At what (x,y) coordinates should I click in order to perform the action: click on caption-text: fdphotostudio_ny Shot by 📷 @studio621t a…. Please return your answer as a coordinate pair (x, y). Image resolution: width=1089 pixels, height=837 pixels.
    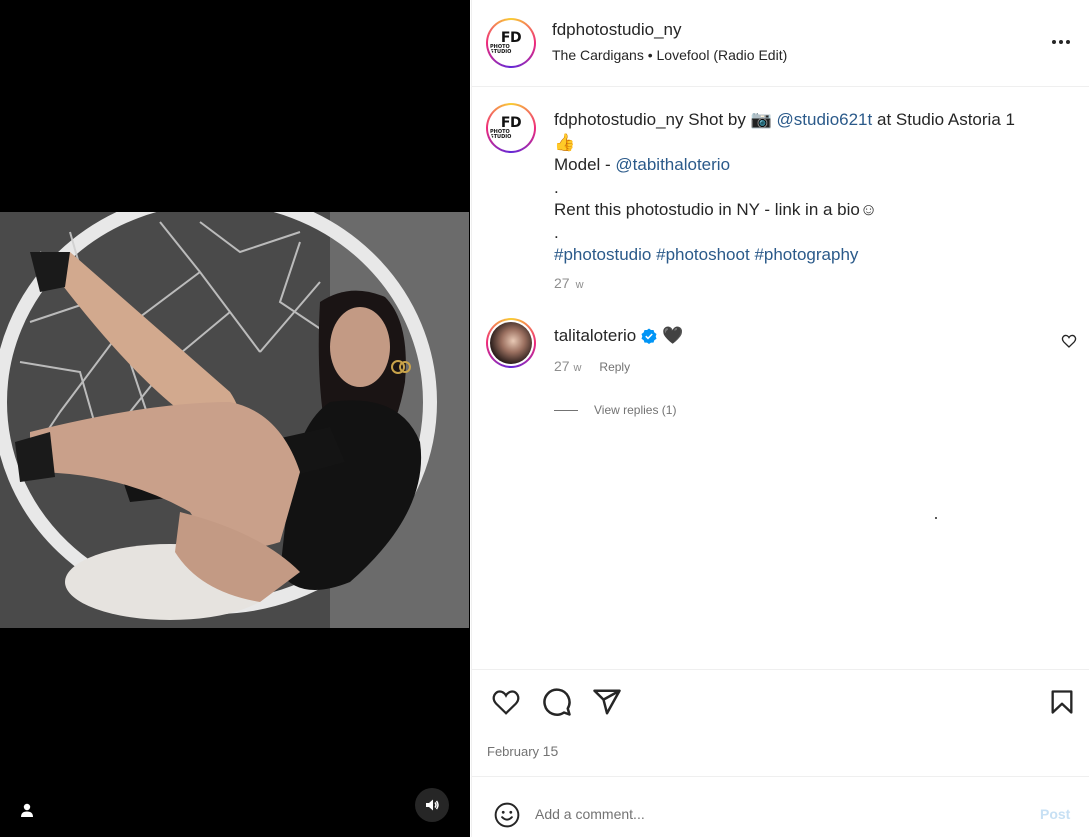
    Looking at the image, I should click on (804, 188).